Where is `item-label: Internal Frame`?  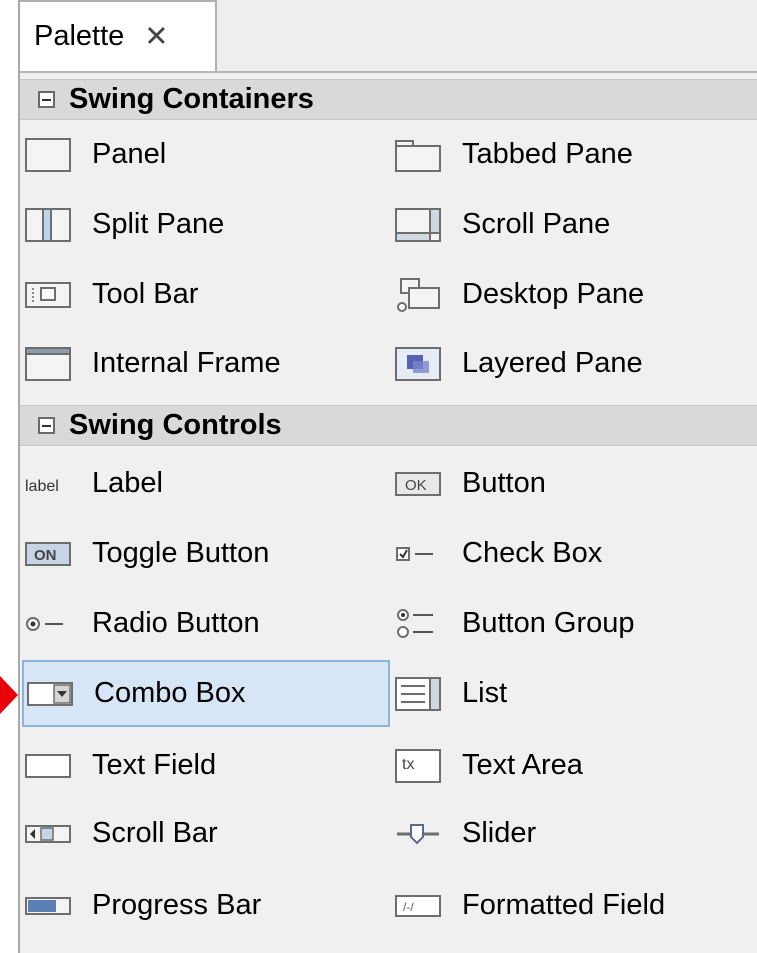
item-label: Internal Frame is located at coordinates (186, 363).